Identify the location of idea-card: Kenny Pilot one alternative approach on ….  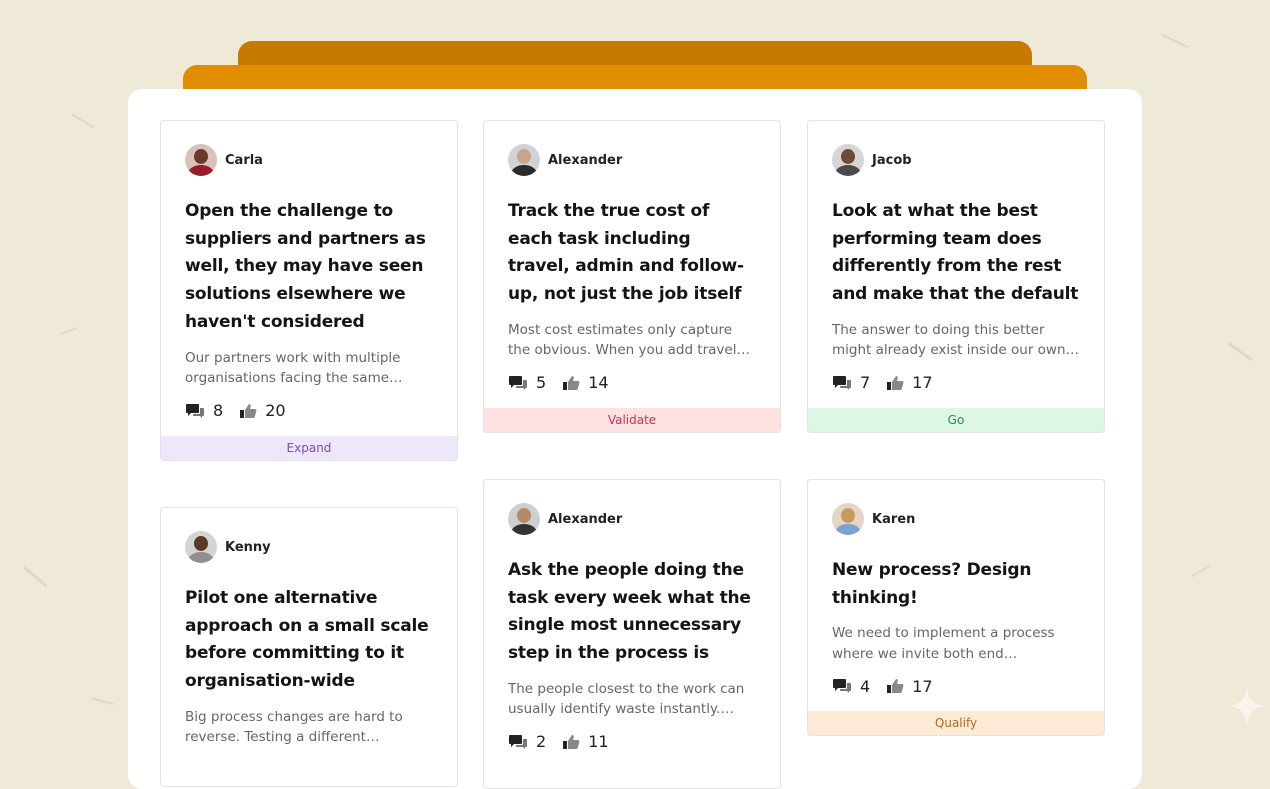
(309, 647).